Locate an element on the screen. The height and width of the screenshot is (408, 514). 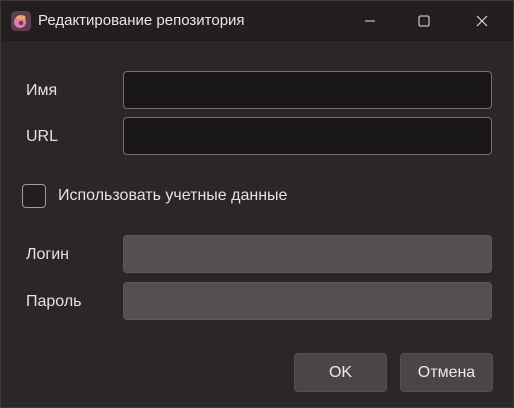
close-button is located at coordinates (482, 21).